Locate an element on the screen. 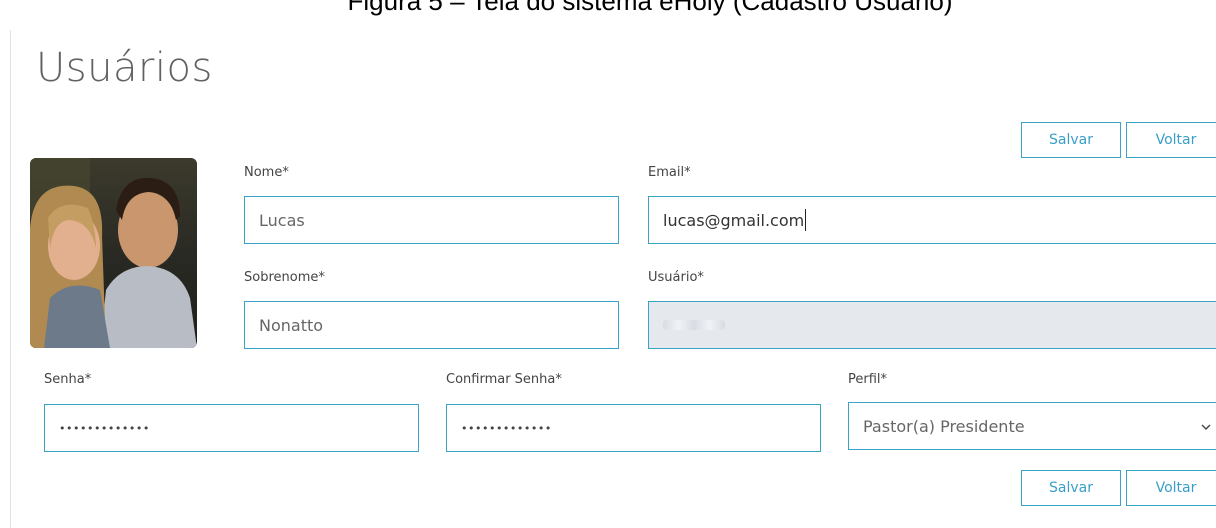  confirmar-senha-value: ••••••••••••• is located at coordinates (506, 428).